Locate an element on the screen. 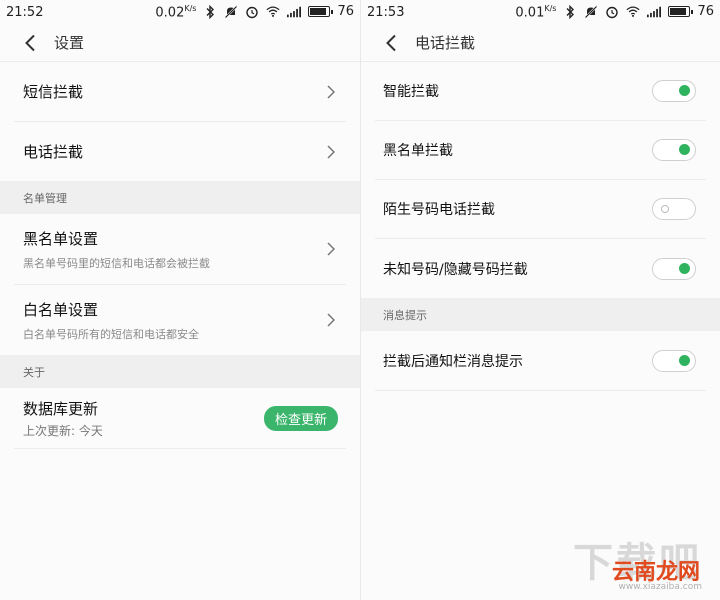 The height and width of the screenshot is (600, 720). row-description: 白名单号码所有的短信和电话都安全 is located at coordinates (111, 334).